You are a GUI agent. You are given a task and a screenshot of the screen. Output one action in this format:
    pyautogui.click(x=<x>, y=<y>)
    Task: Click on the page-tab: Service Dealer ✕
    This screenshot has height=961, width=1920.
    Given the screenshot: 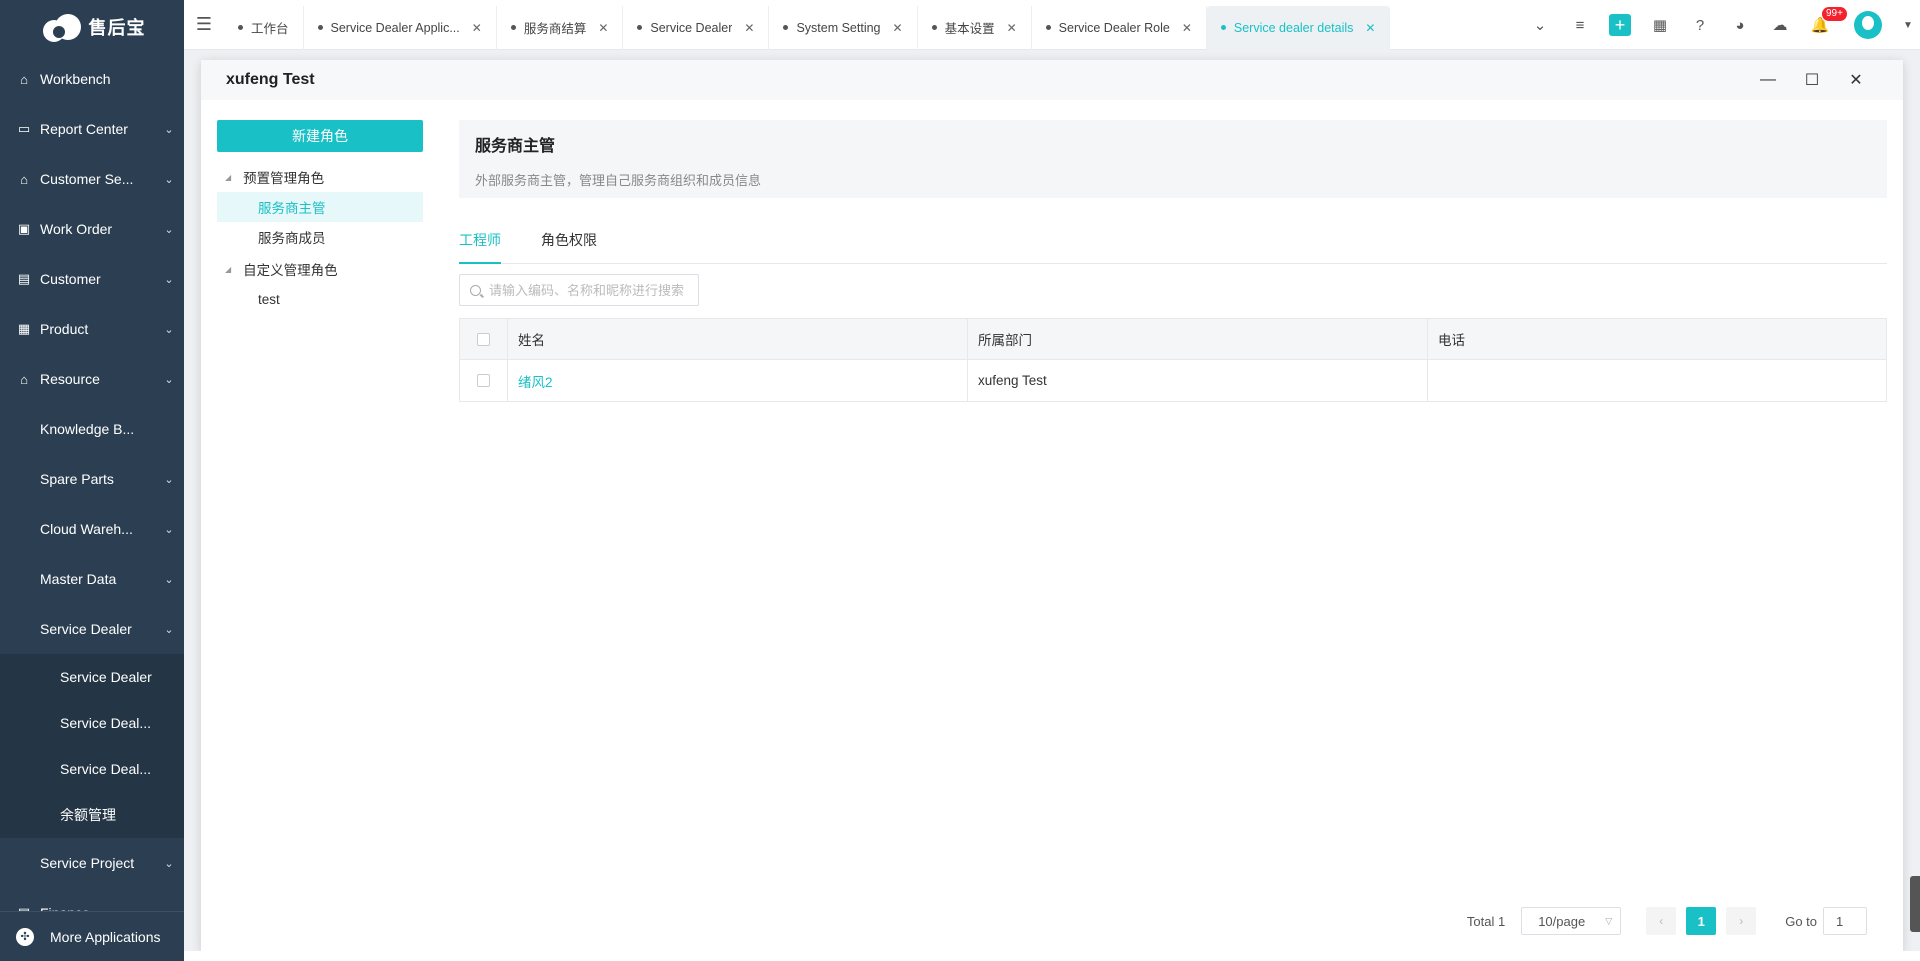 What is the action you would take?
    pyautogui.click(x=696, y=27)
    